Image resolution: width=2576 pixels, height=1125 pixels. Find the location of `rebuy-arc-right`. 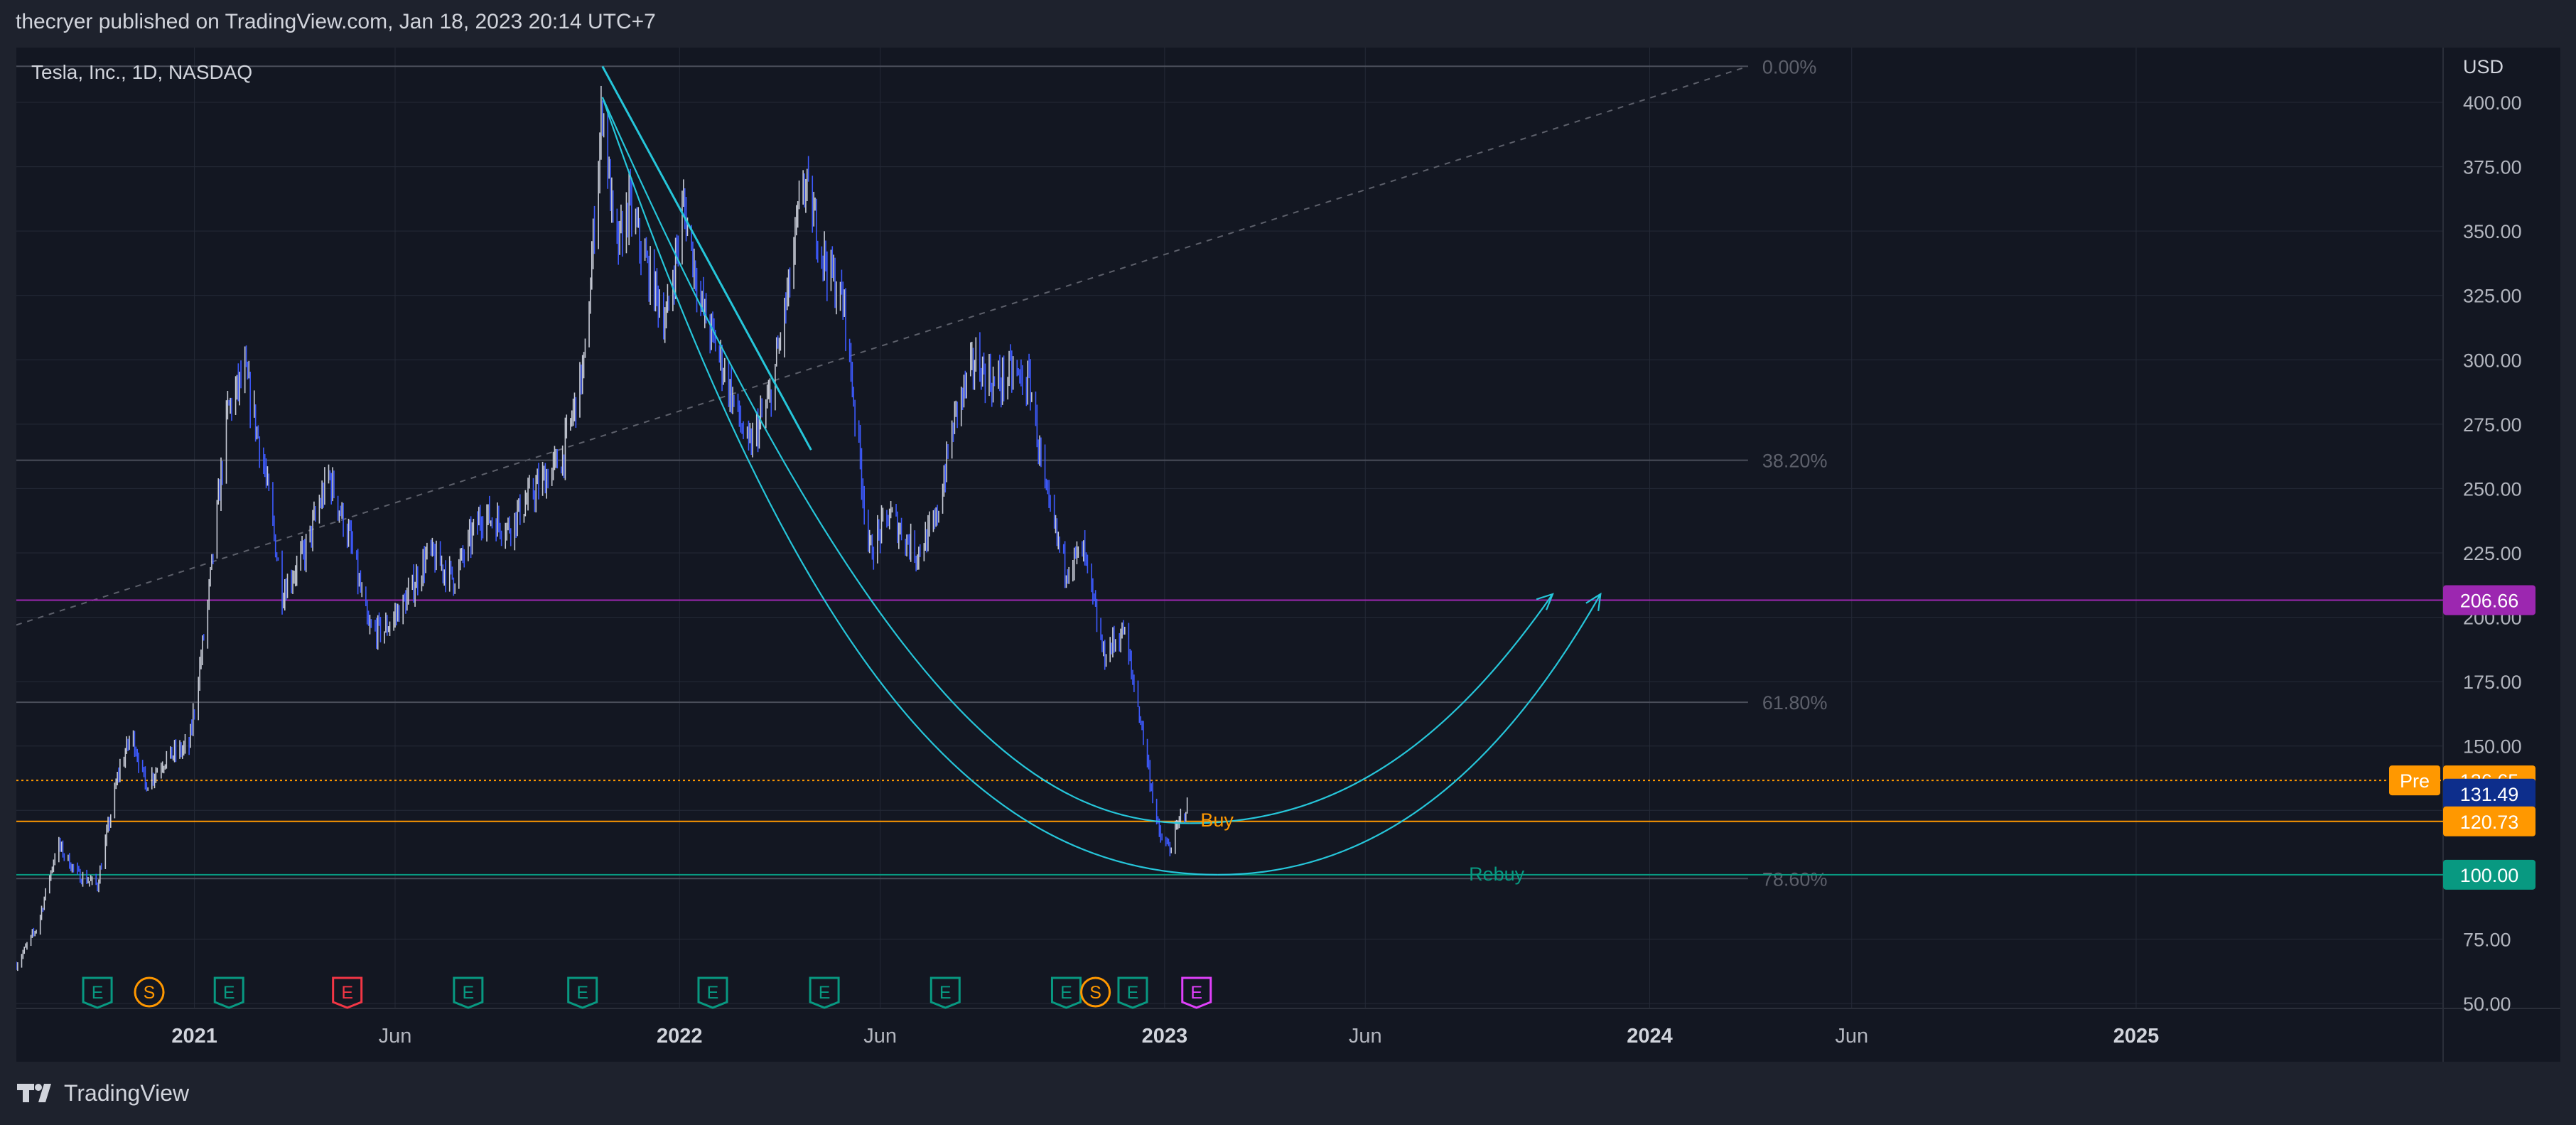

rebuy-arc-right is located at coordinates (1410, 734).